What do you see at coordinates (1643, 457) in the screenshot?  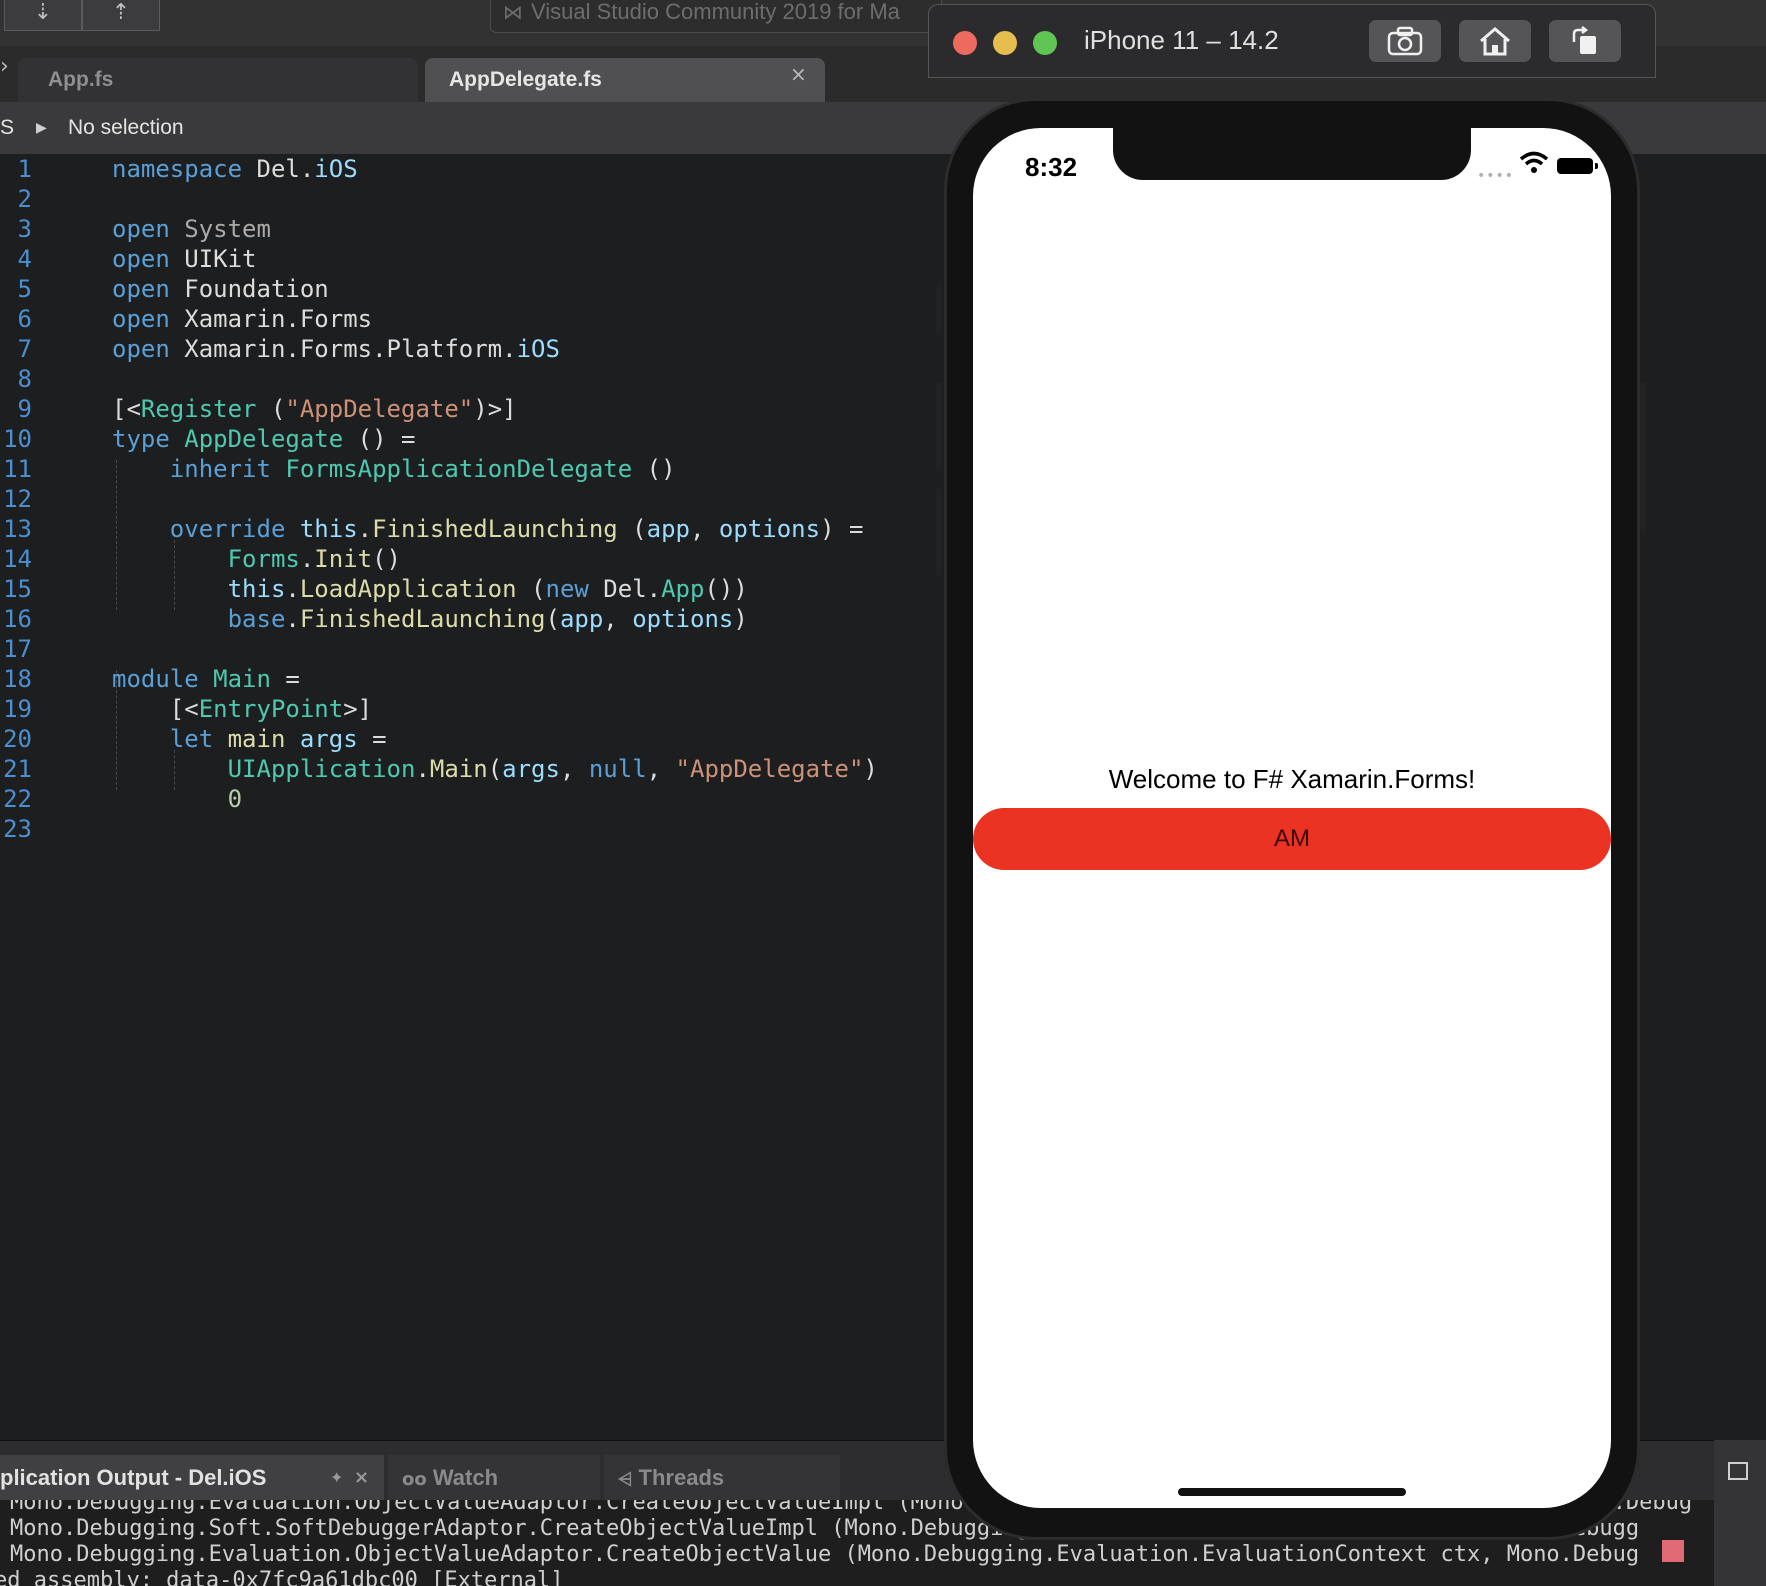 I see `power-button` at bounding box center [1643, 457].